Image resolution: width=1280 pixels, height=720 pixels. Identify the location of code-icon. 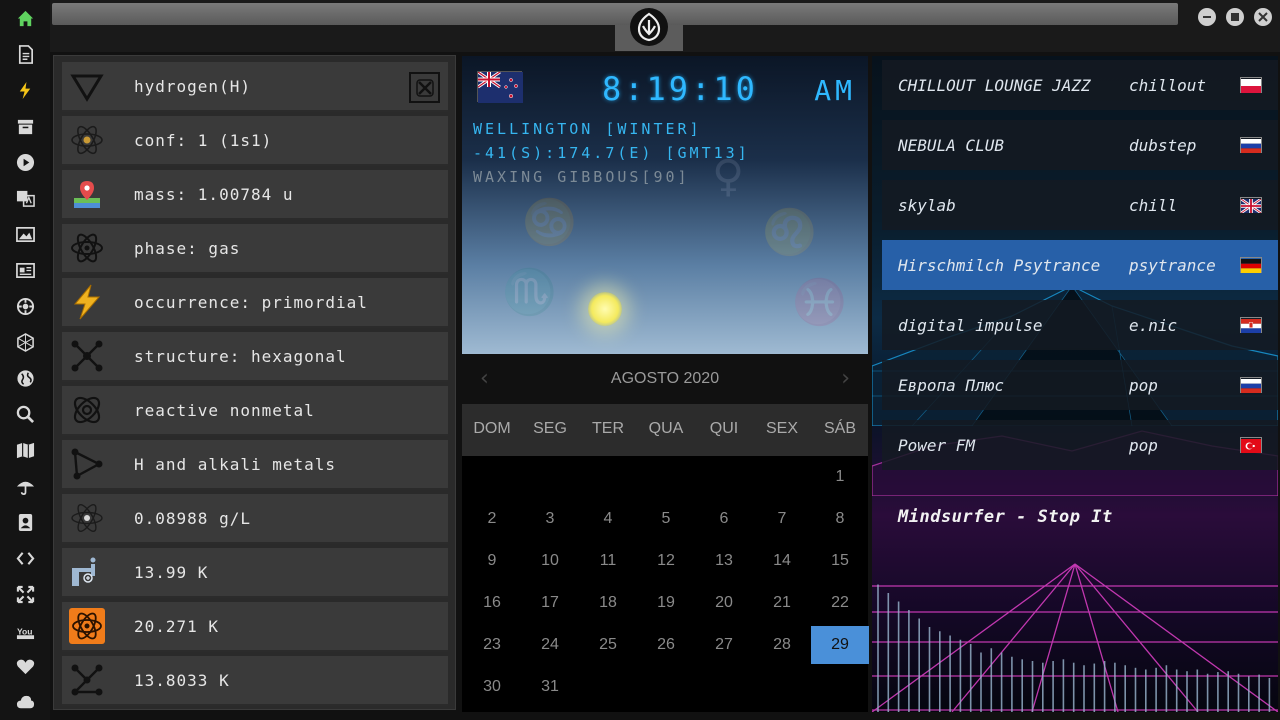
(25, 558).